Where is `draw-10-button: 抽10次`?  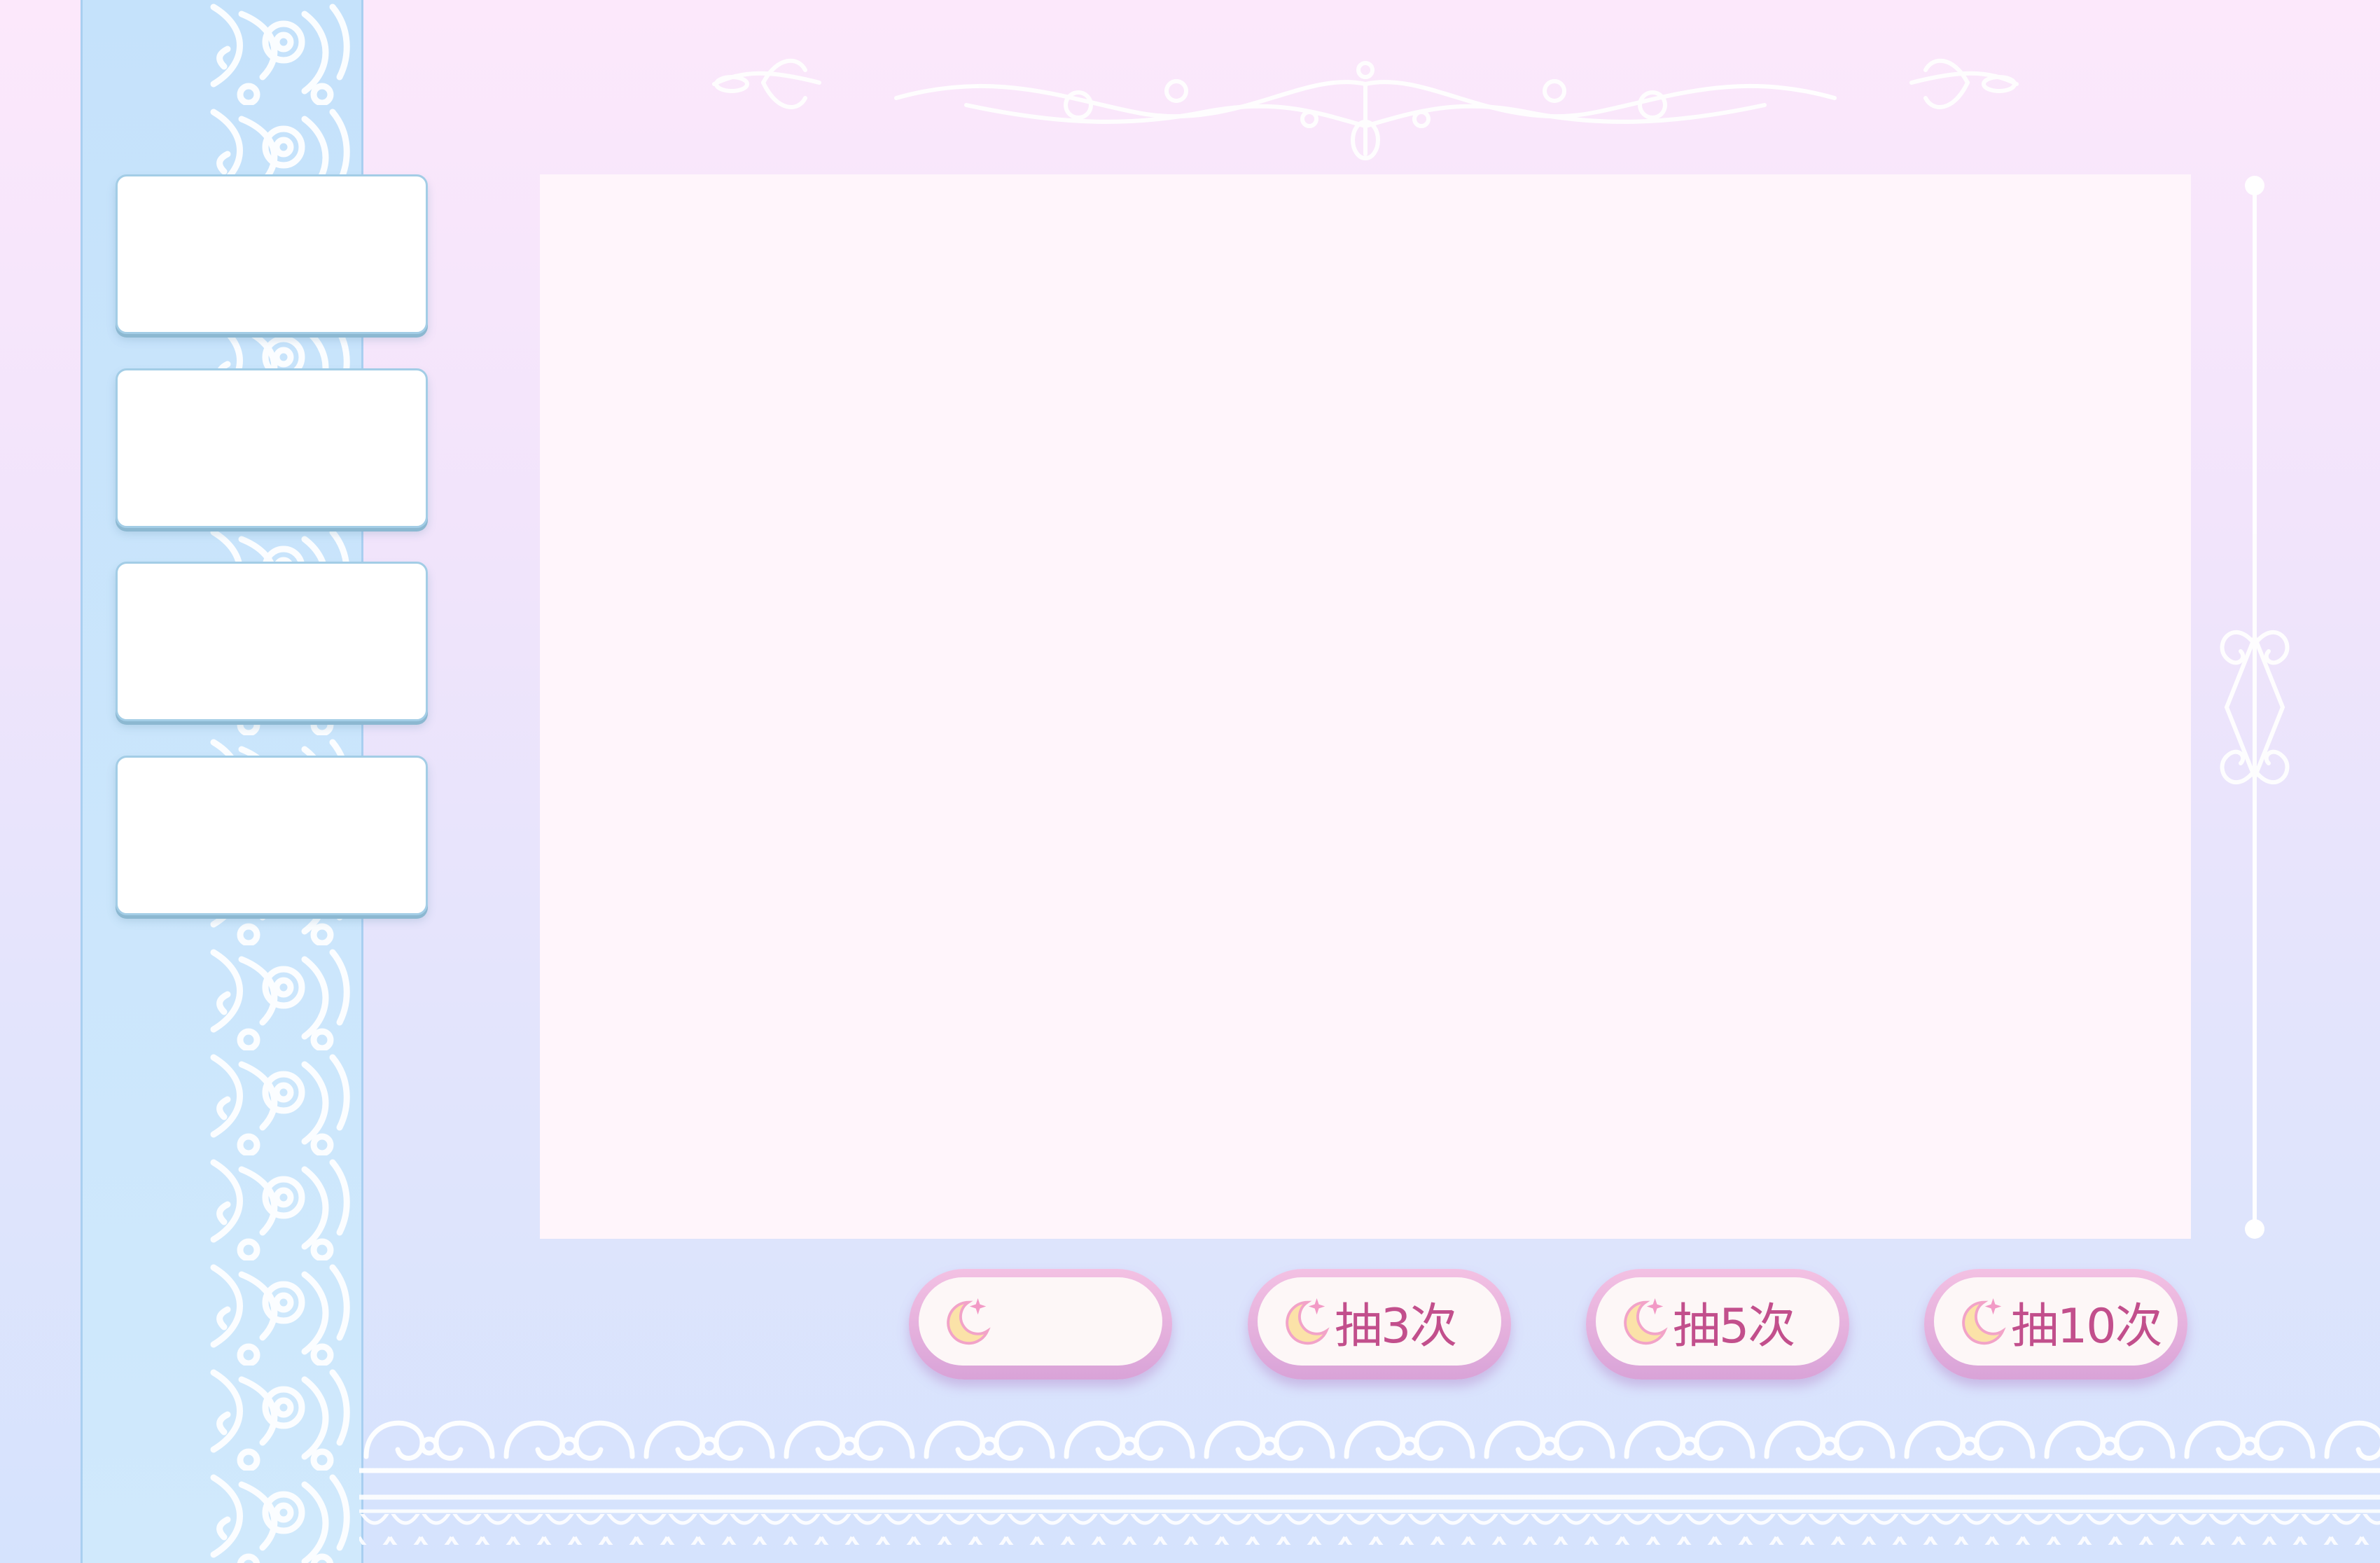 draw-10-button: 抽10次 is located at coordinates (2055, 1324).